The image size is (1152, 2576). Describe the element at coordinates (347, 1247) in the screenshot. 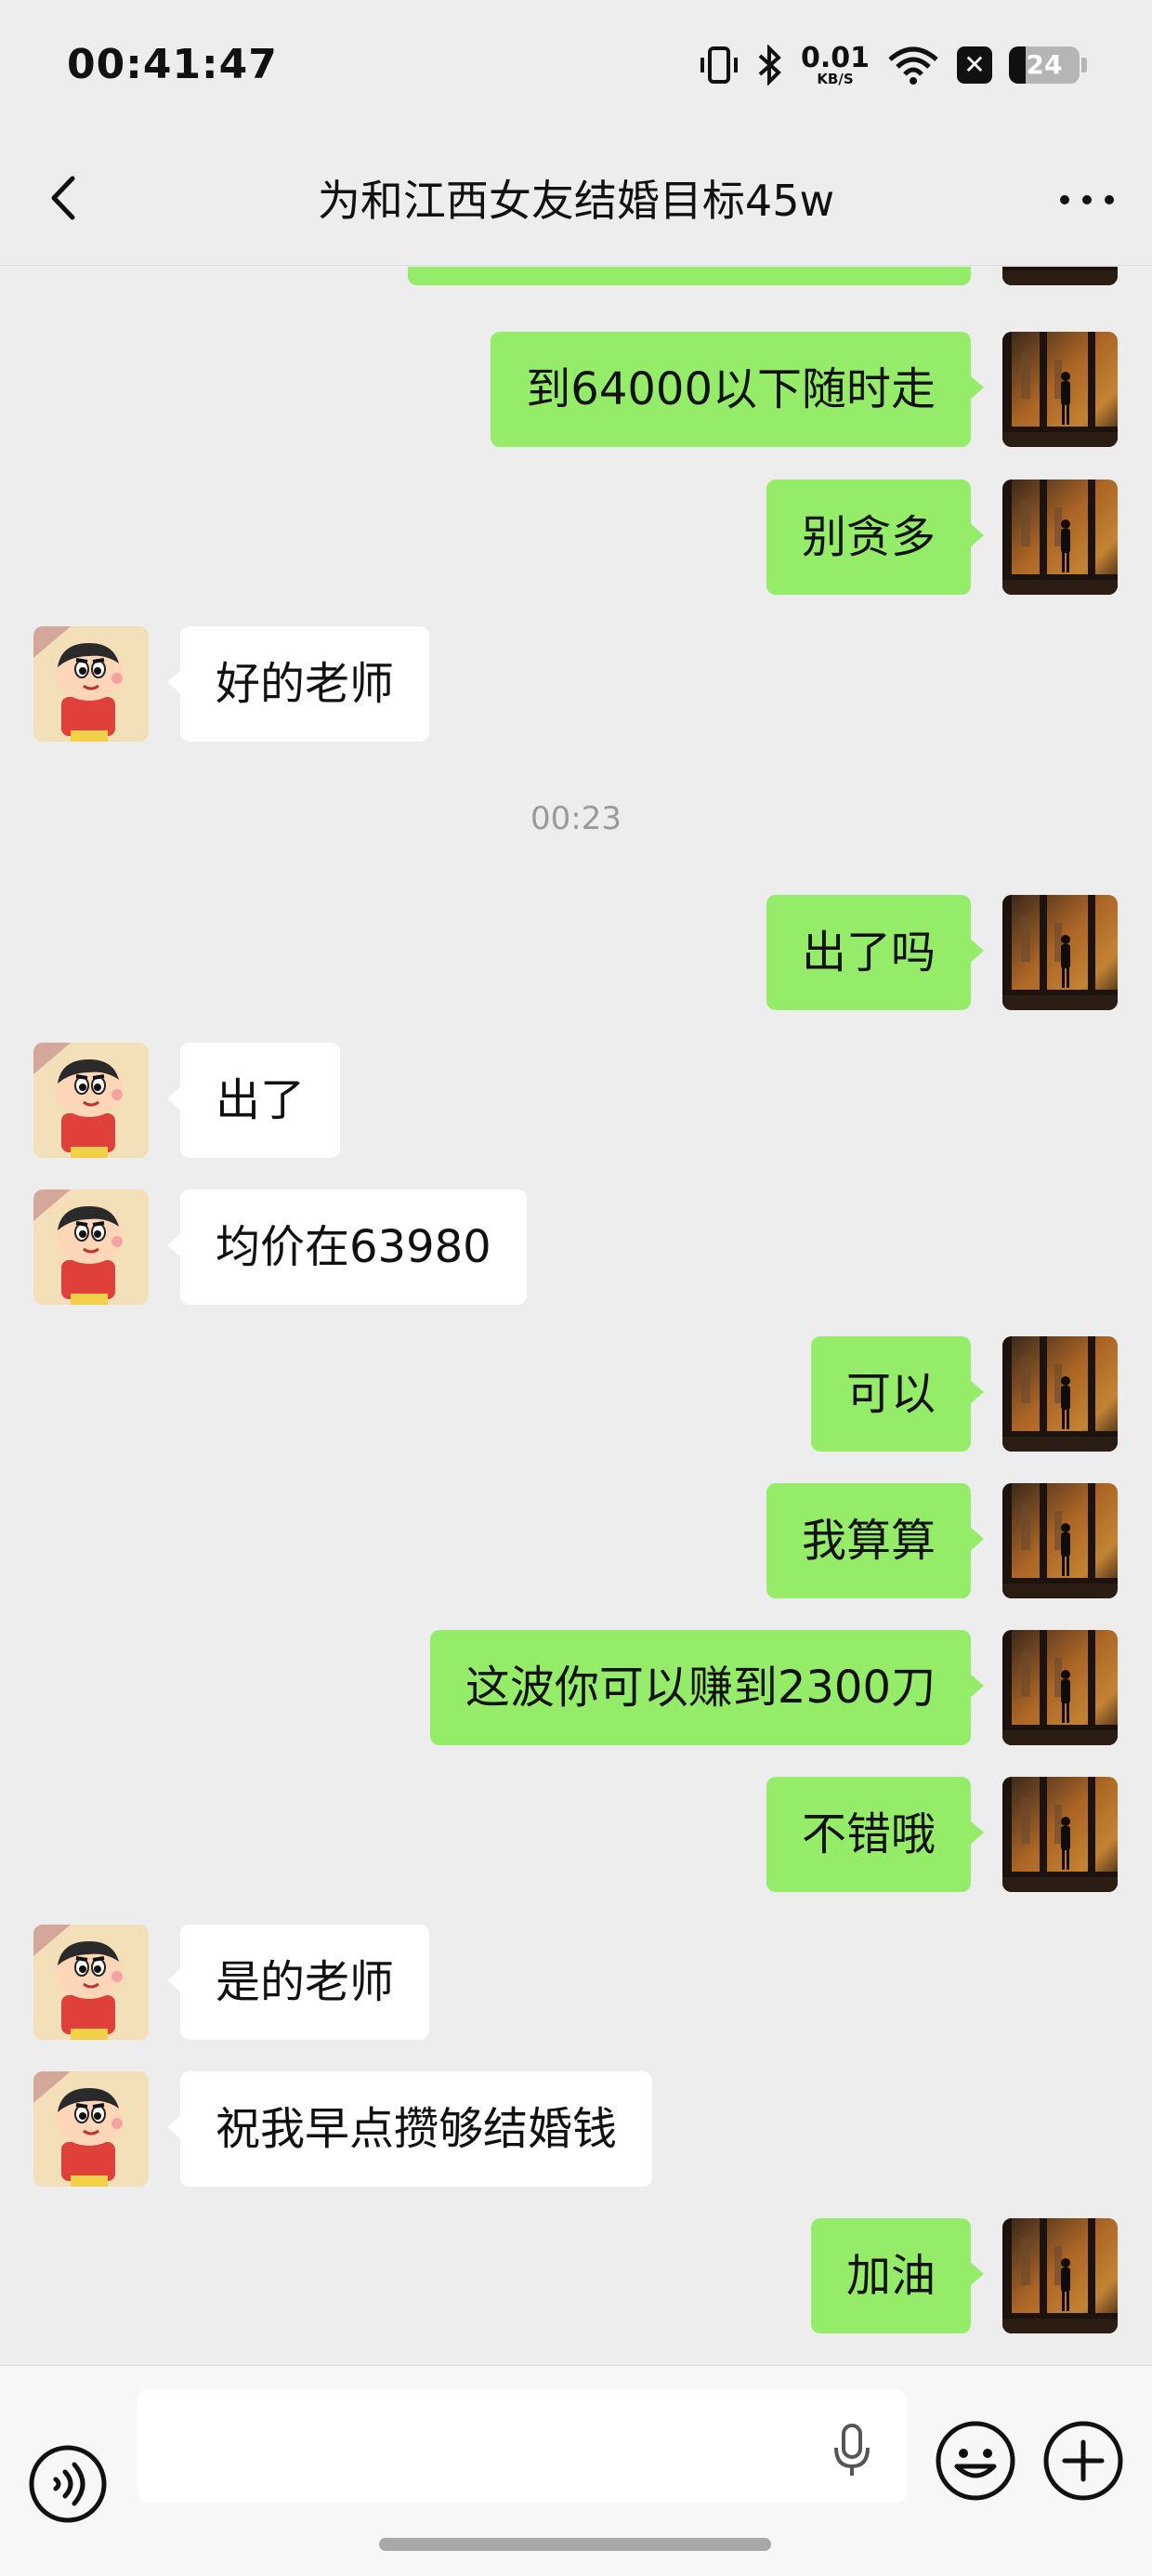

I see `message-bubble: 均价在63980` at that location.